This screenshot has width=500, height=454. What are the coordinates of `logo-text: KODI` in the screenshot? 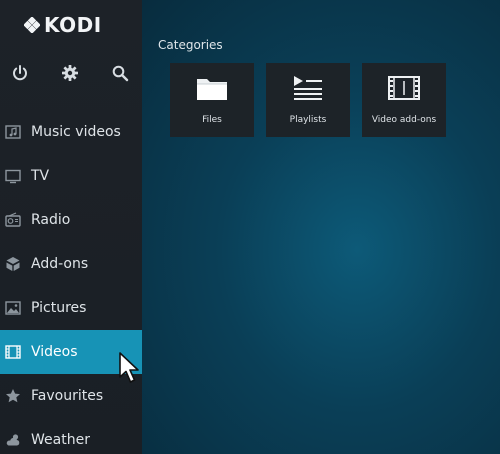 It's located at (73, 25).